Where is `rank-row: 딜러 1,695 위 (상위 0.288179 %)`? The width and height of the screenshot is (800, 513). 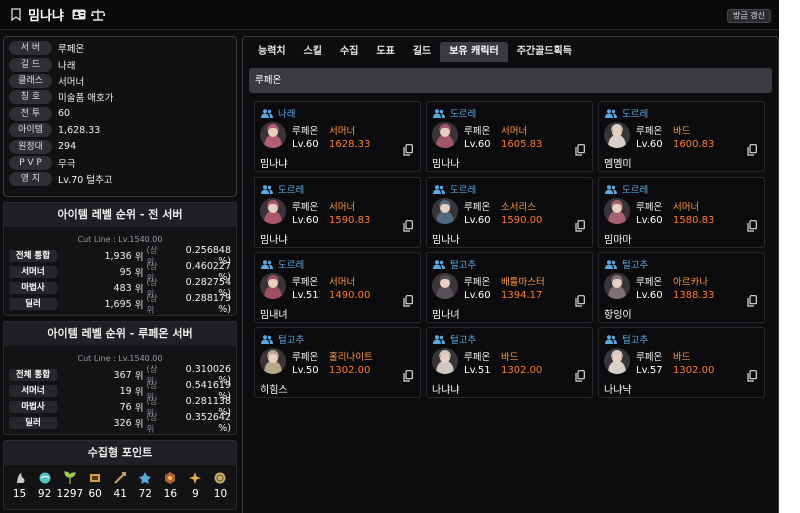
rank-row: 딜러 1,695 위 (상위 0.288179 %) is located at coordinates (120, 304).